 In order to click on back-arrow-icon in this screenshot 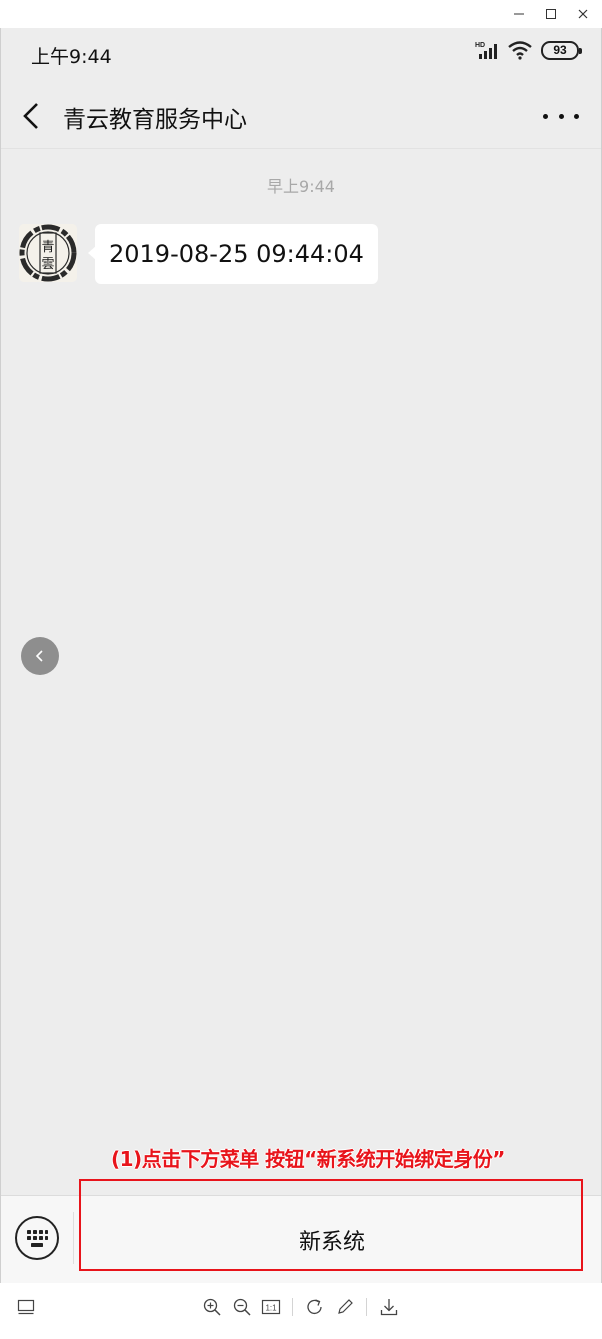, I will do `click(30, 116)`.